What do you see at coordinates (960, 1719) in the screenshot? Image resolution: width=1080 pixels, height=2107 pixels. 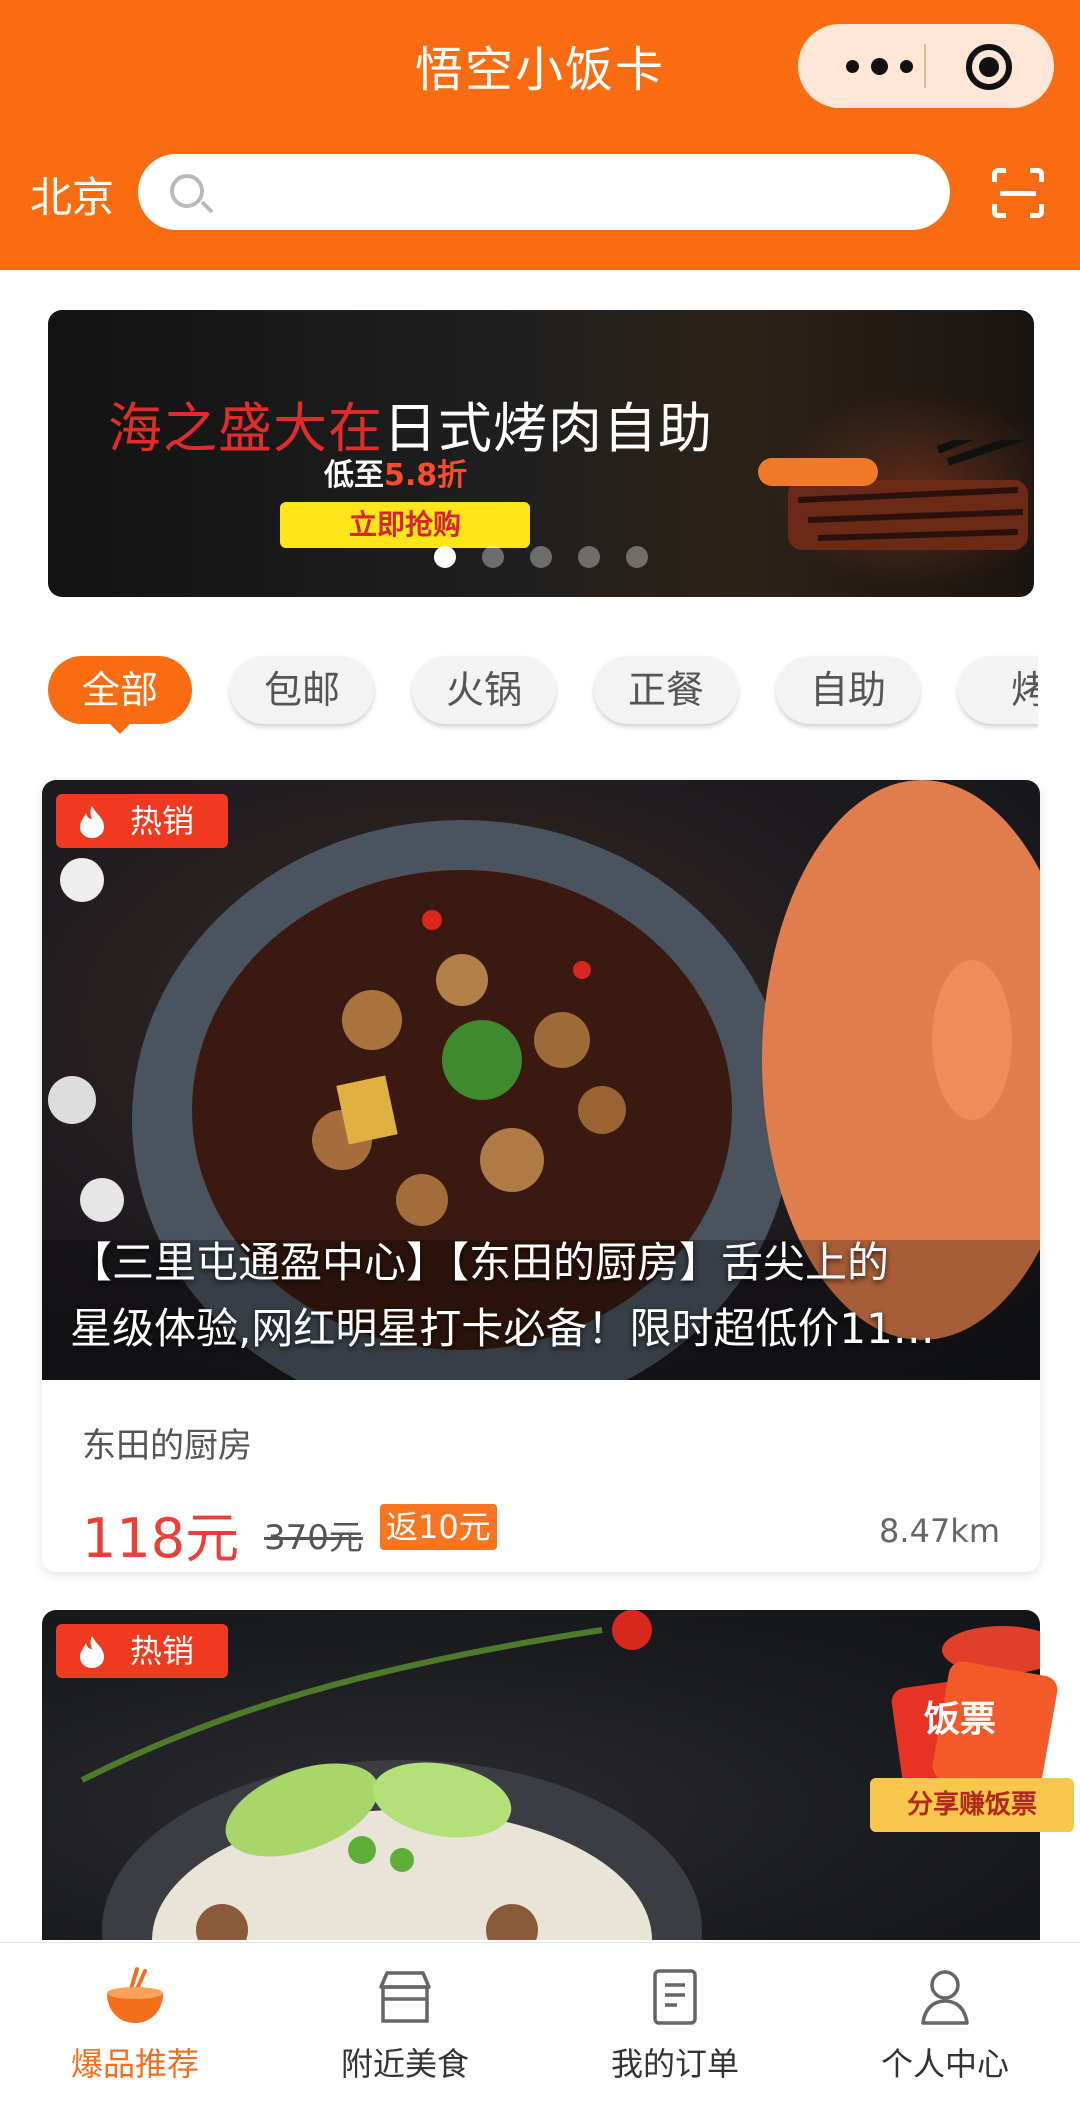 I see `meal-ticket-icon-text: 饭票` at bounding box center [960, 1719].